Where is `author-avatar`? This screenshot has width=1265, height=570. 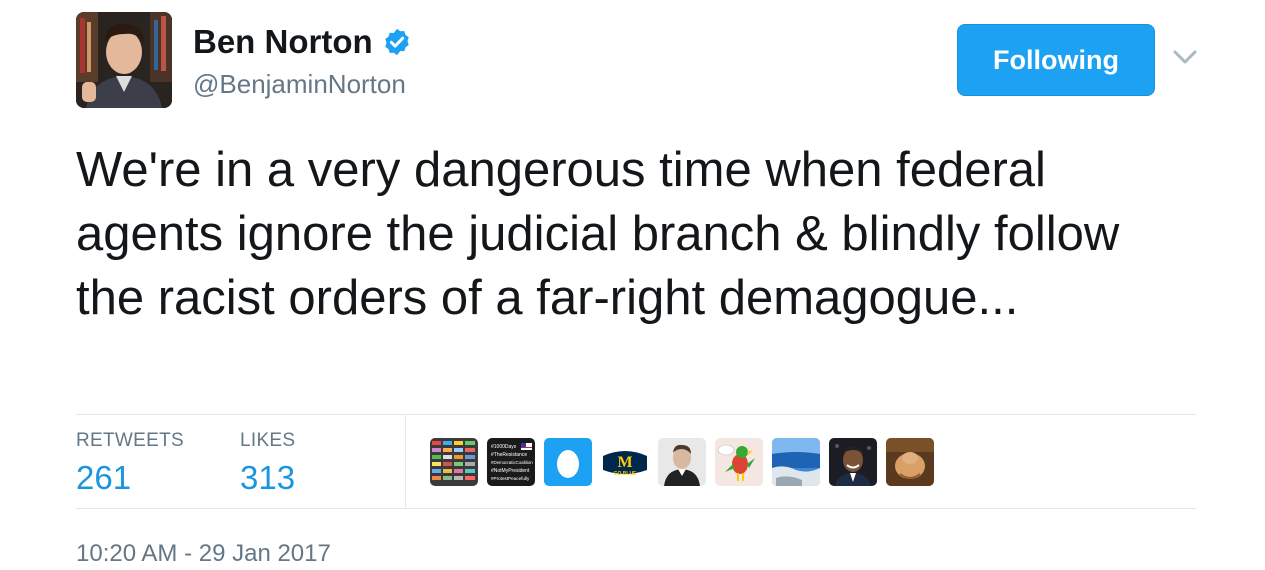
author-avatar is located at coordinates (124, 60).